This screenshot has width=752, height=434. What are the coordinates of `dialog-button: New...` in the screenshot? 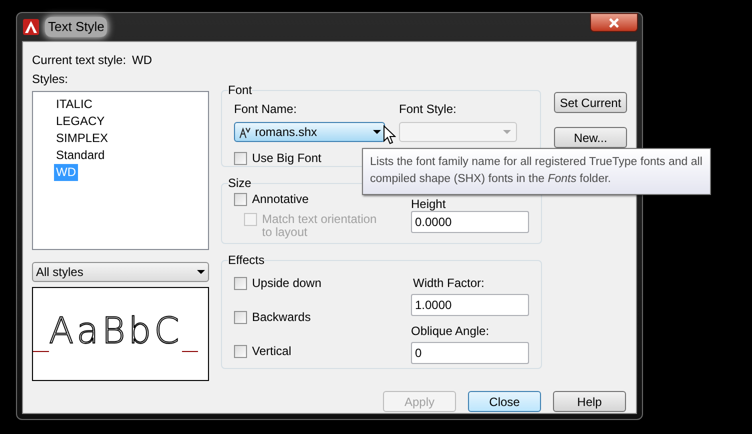 It's located at (590, 137).